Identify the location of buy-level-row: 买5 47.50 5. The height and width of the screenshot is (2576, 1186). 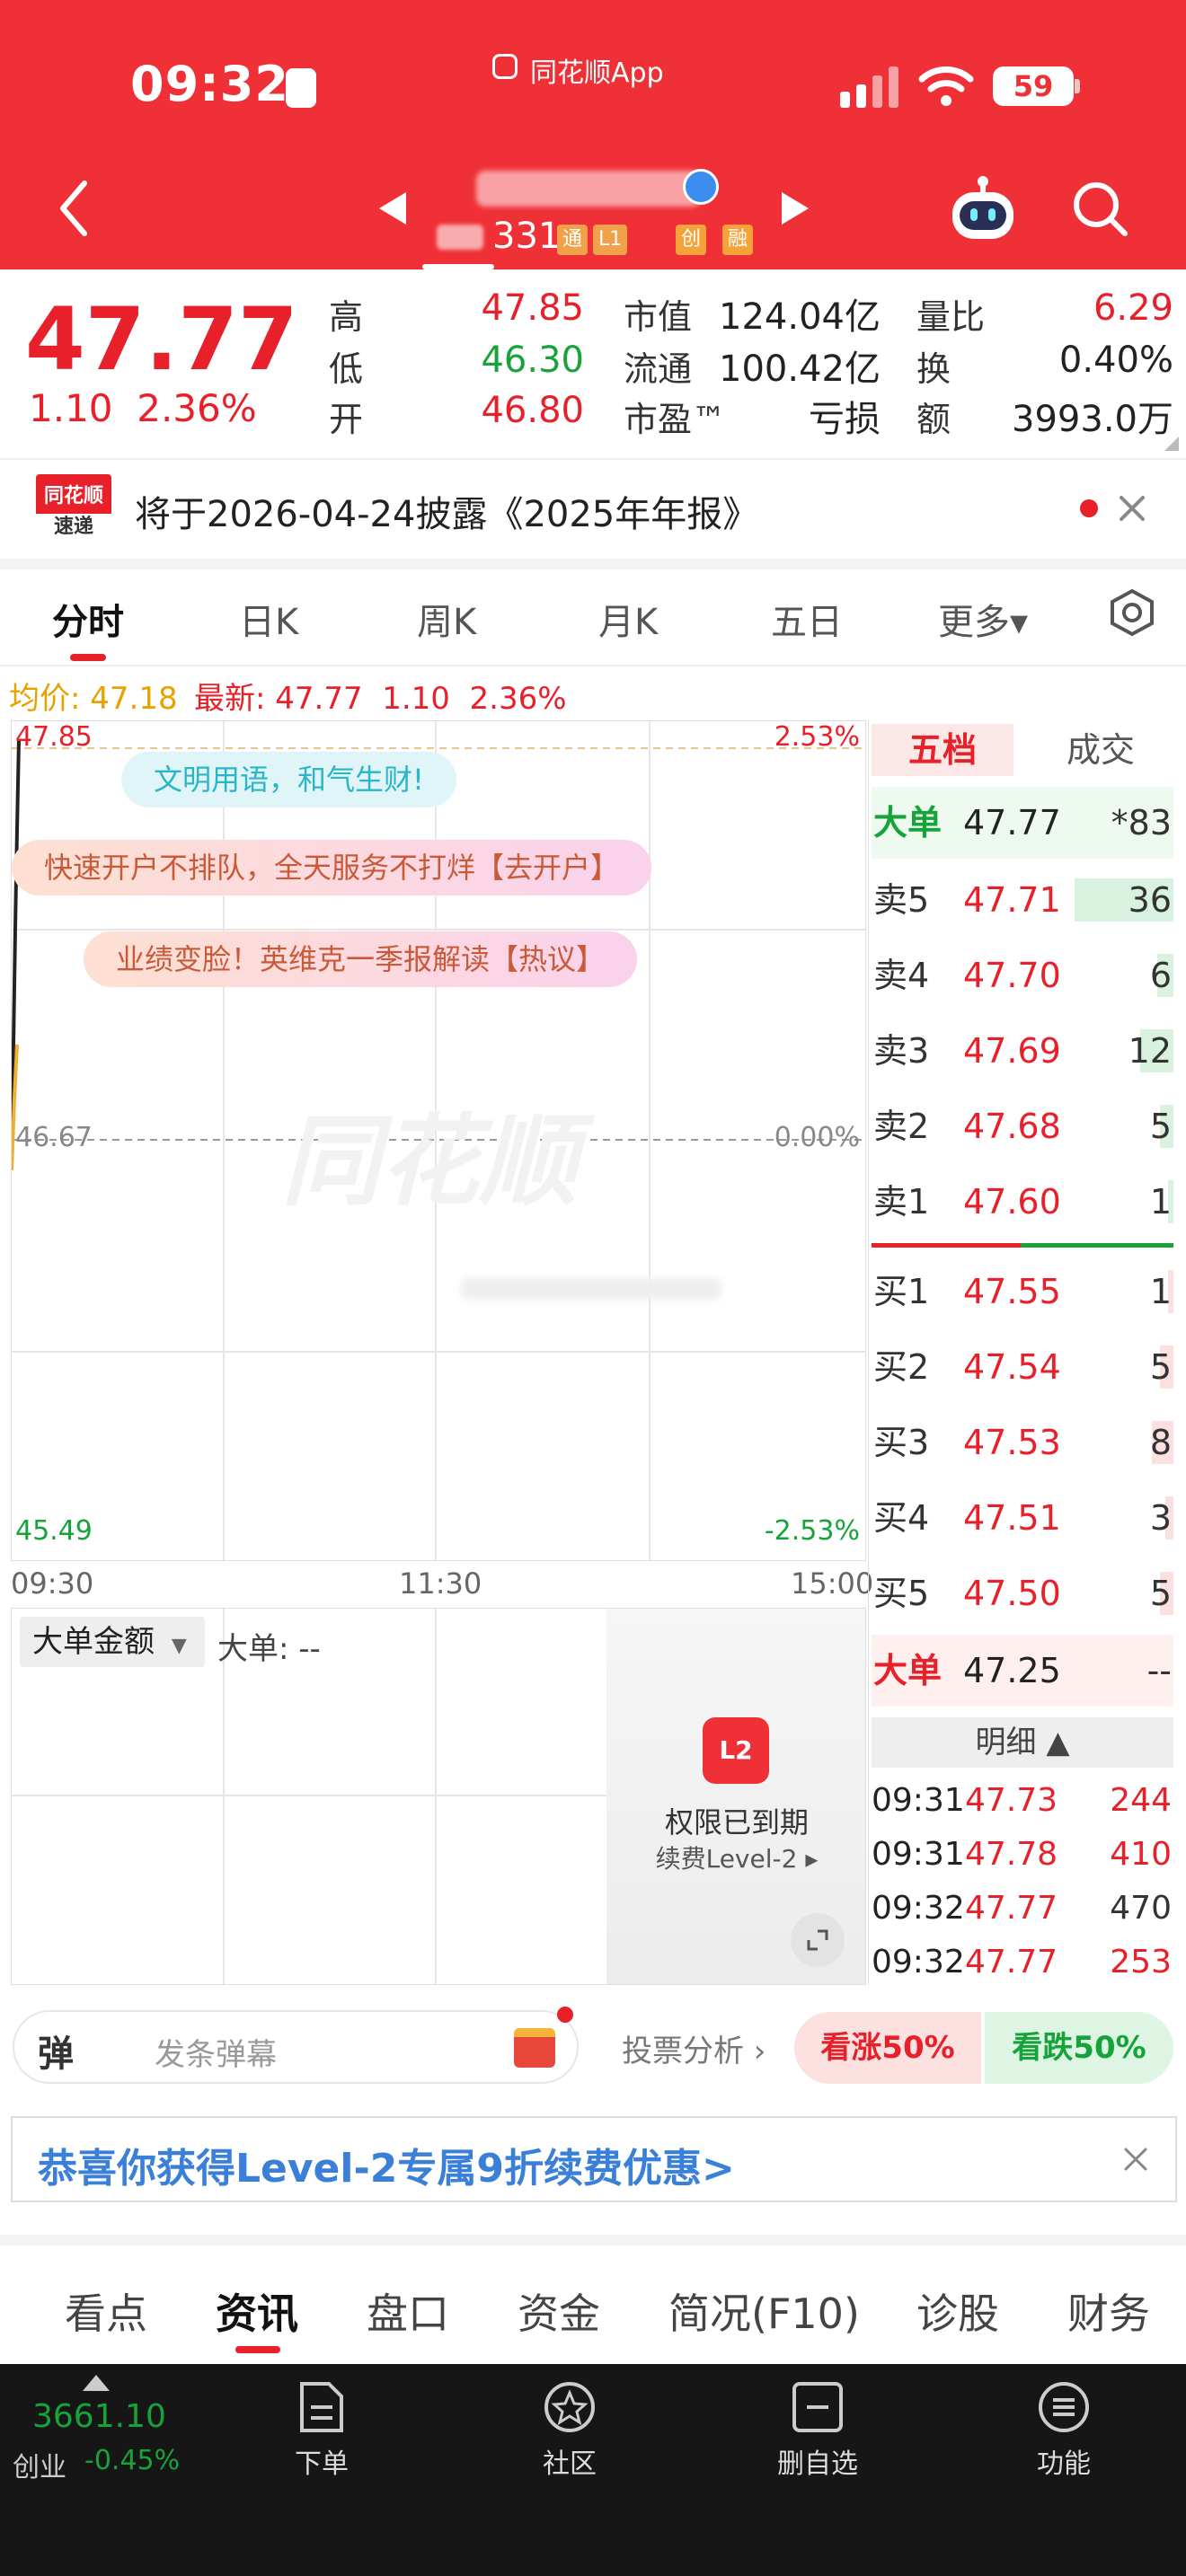
(1022, 1593).